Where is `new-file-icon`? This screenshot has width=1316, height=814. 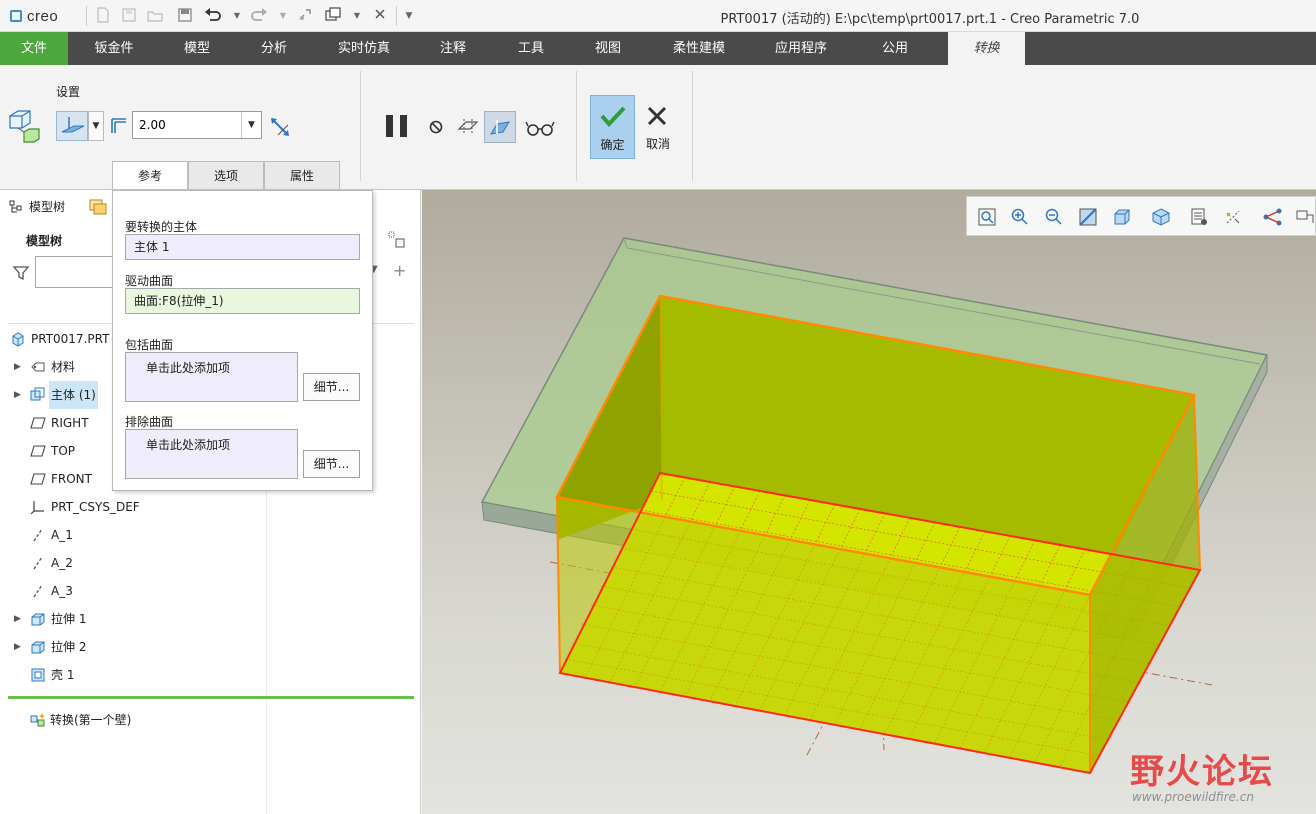
new-file-icon is located at coordinates (103, 16).